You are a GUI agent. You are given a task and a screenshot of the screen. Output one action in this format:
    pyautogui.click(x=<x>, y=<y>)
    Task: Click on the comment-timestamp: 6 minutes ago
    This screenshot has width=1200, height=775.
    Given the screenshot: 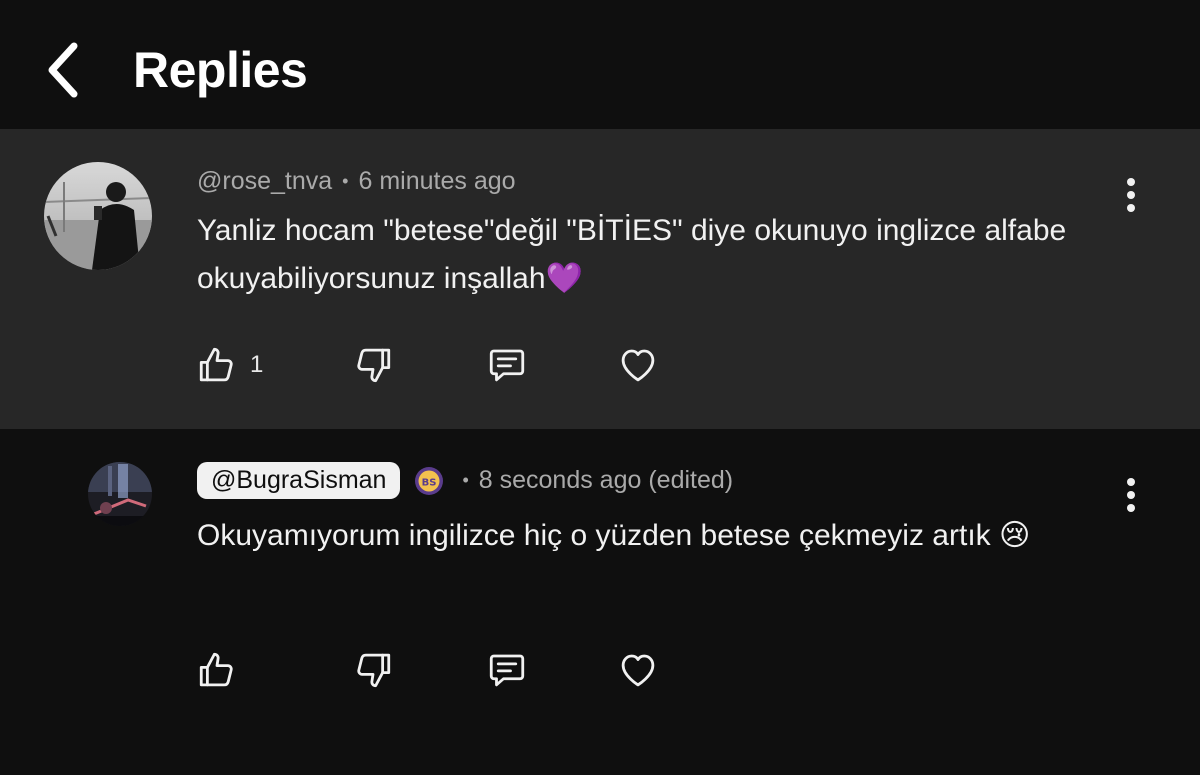 What is the action you would take?
    pyautogui.click(x=437, y=181)
    